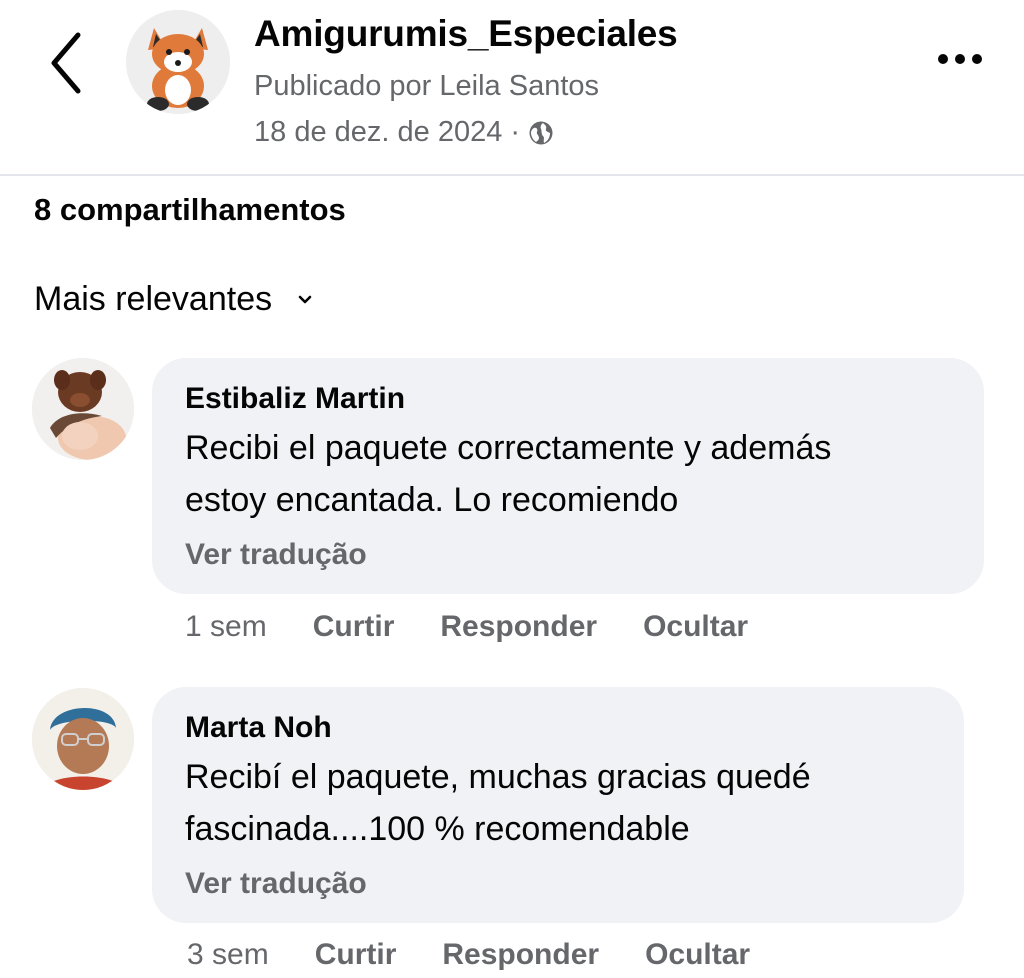  Describe the element at coordinates (512, 175) in the screenshot. I see `header-divider` at that location.